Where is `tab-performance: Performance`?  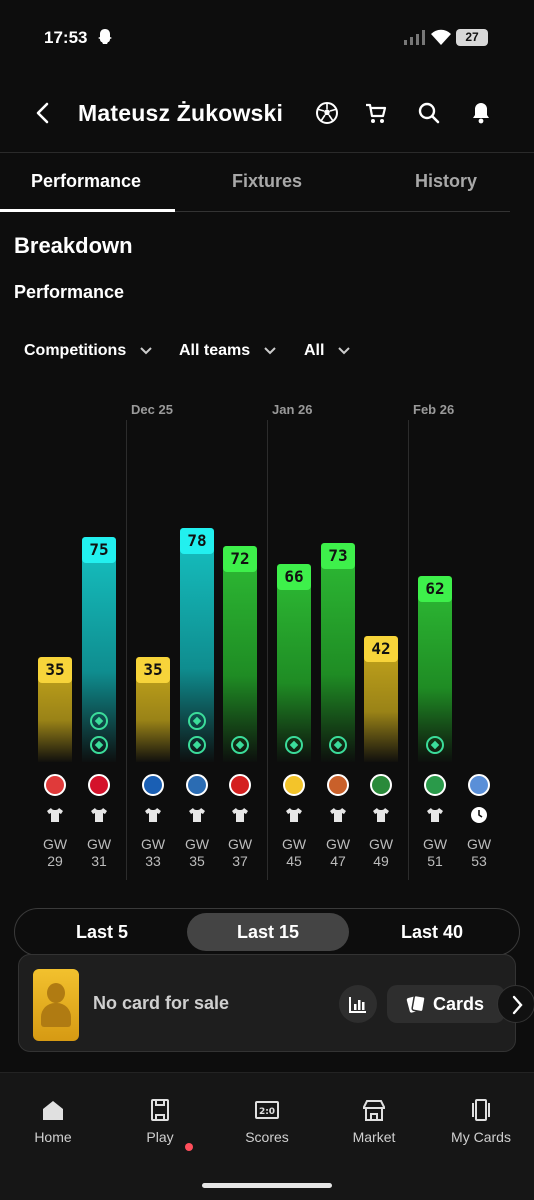 tab-performance: Performance is located at coordinates (86, 181).